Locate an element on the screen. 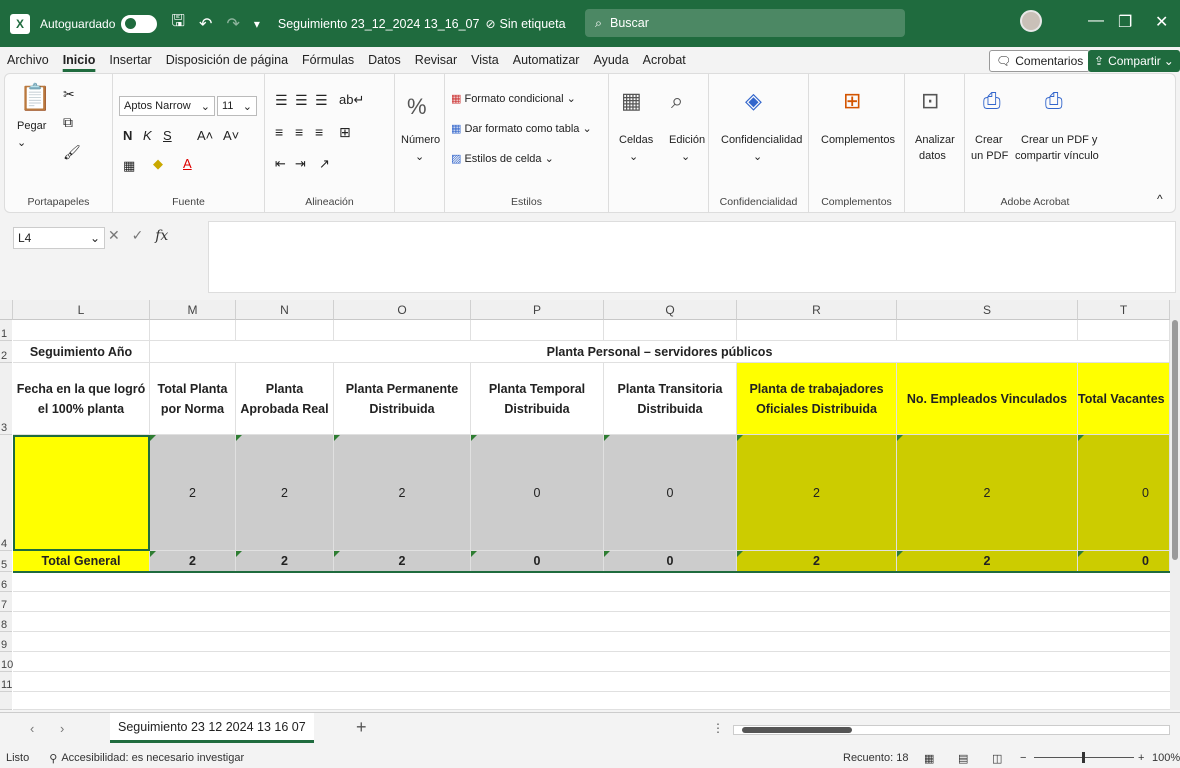 The width and height of the screenshot is (1180, 768). share-pdf-icon: ⎙ is located at coordinates (1054, 101).